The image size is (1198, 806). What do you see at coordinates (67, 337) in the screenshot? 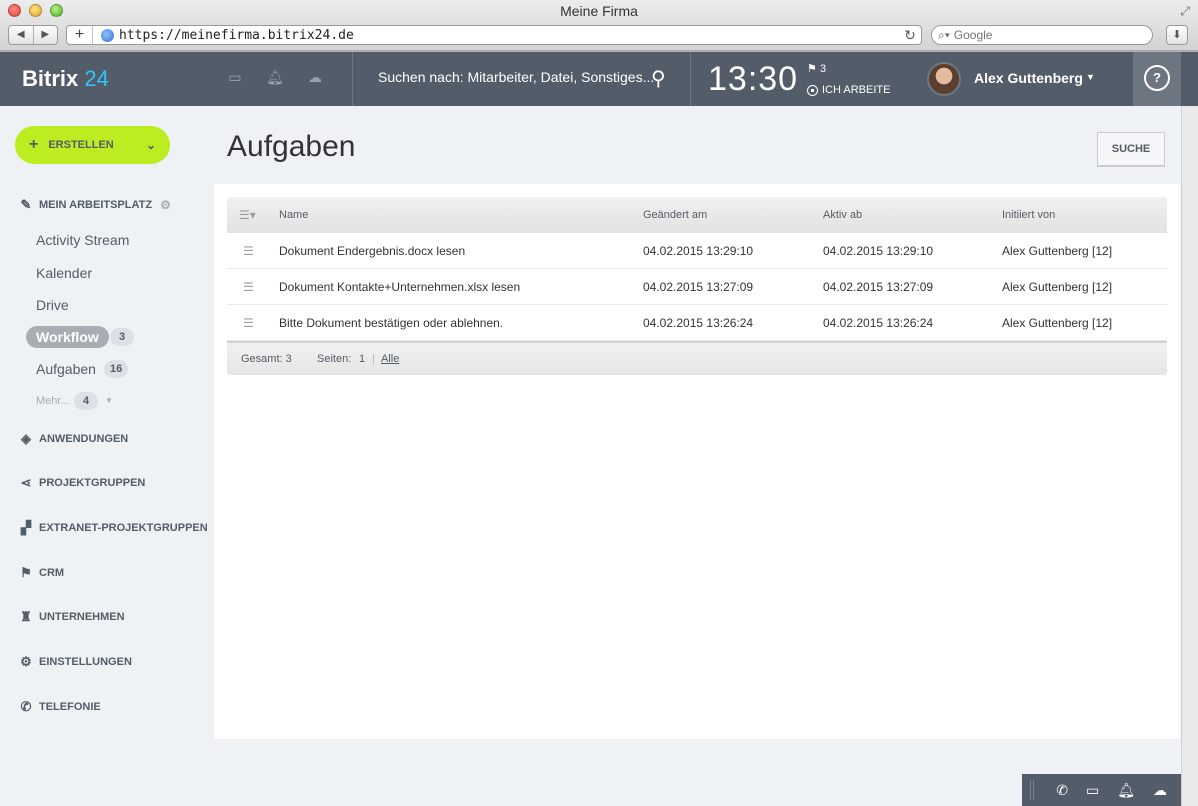
I see `sidebar-item-workflow: Workflow` at bounding box center [67, 337].